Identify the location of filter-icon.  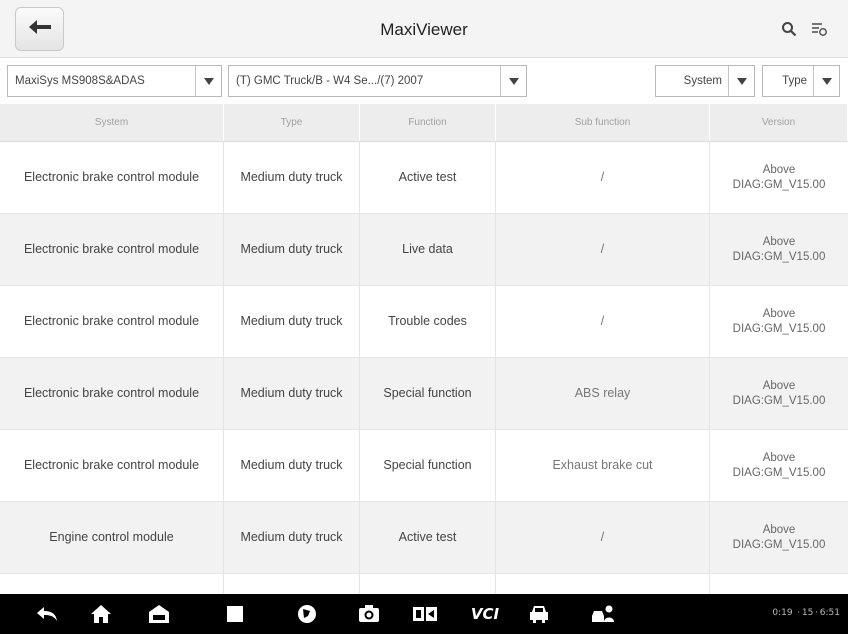
(819, 29).